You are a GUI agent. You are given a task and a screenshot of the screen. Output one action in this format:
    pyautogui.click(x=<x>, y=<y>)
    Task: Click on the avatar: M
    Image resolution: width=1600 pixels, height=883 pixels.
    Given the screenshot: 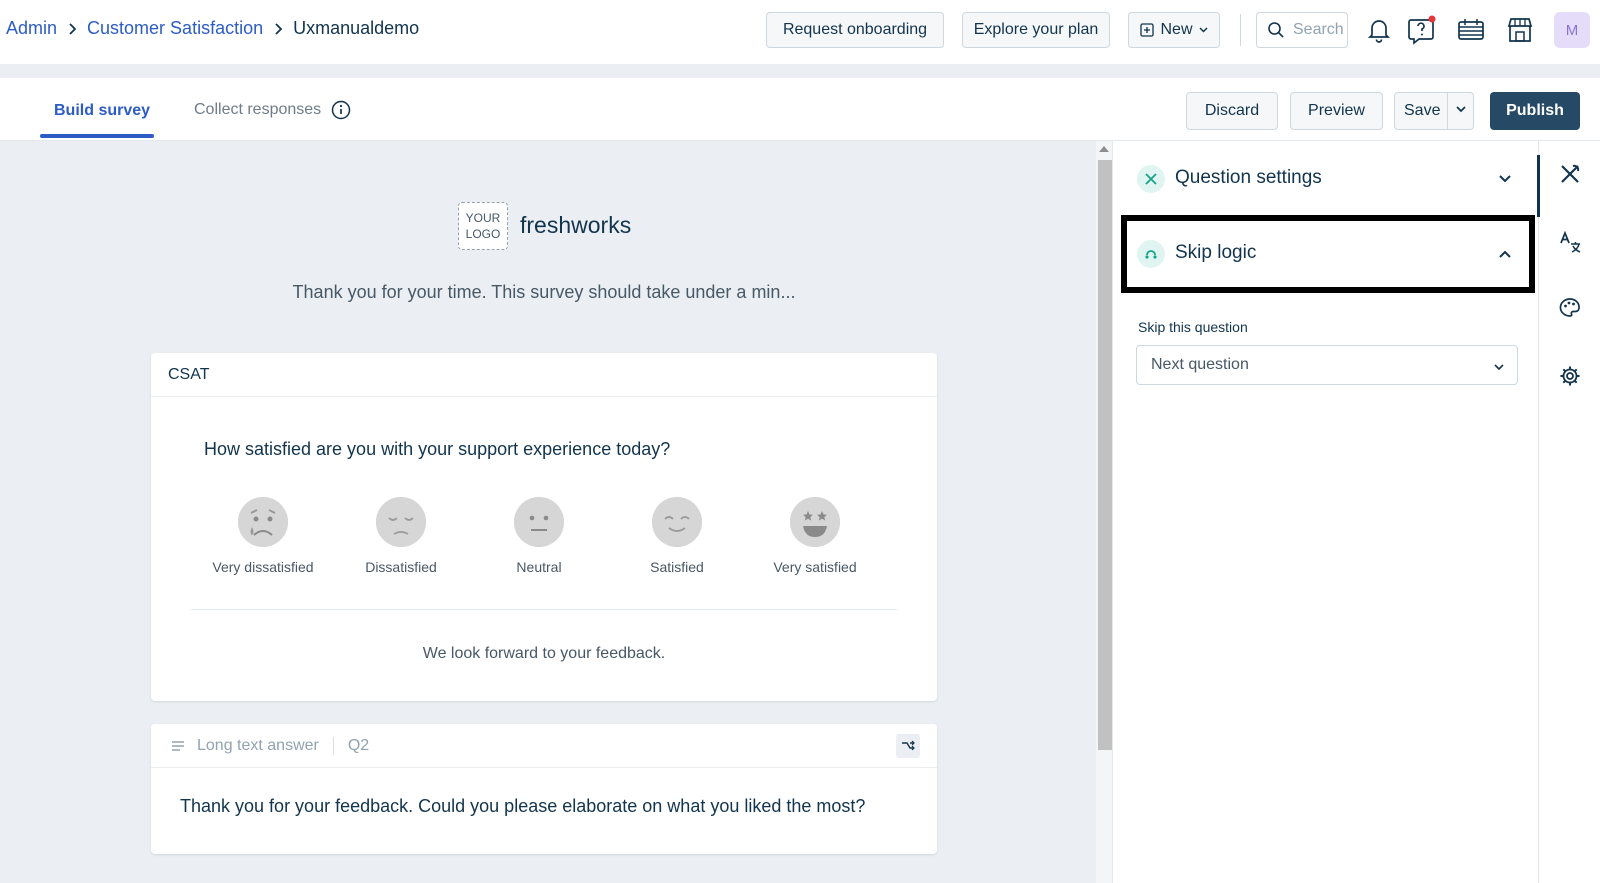 What is the action you would take?
    pyautogui.click(x=1572, y=30)
    